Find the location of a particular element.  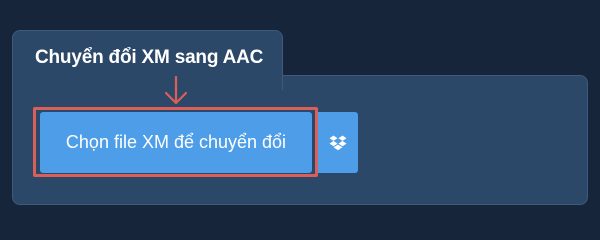

highlight-box is located at coordinates (175, 142).